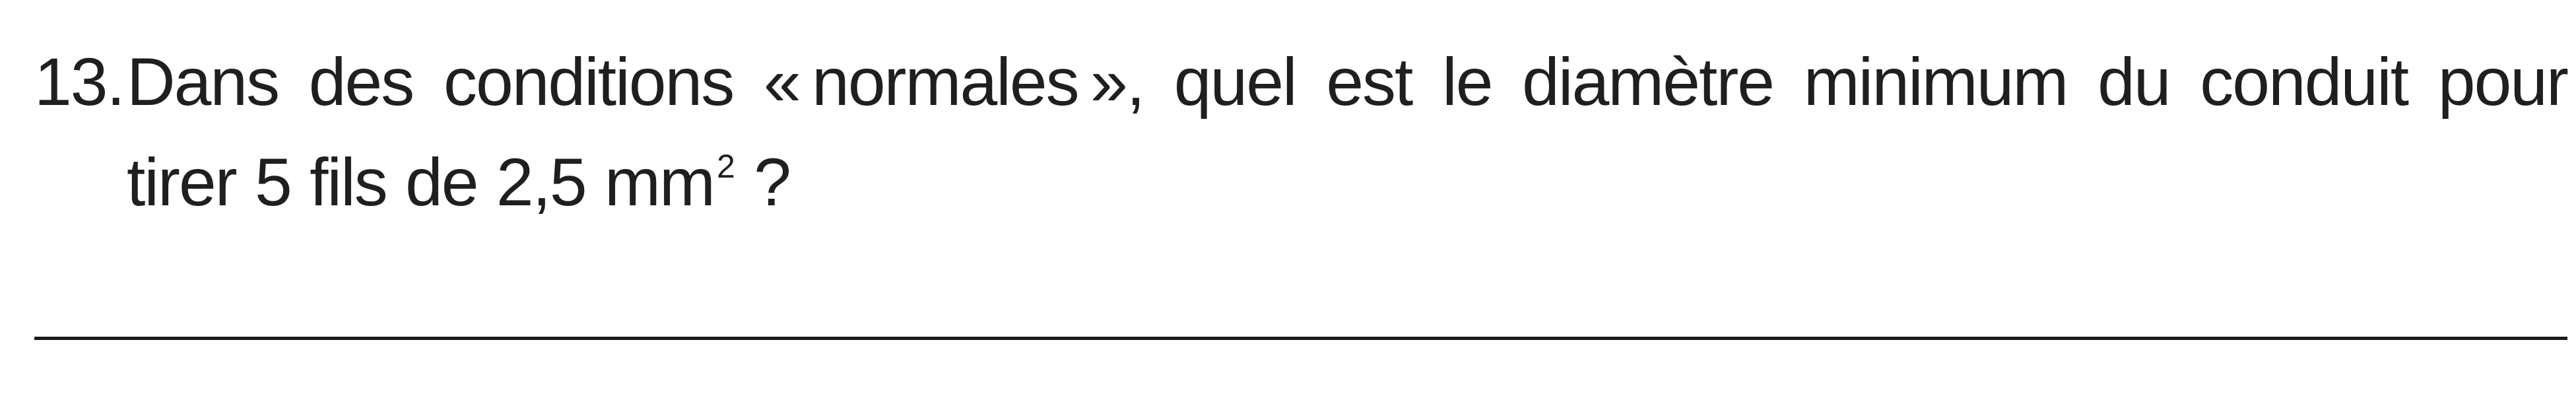  I want to click on question-text-end: ?, so click(766, 182).